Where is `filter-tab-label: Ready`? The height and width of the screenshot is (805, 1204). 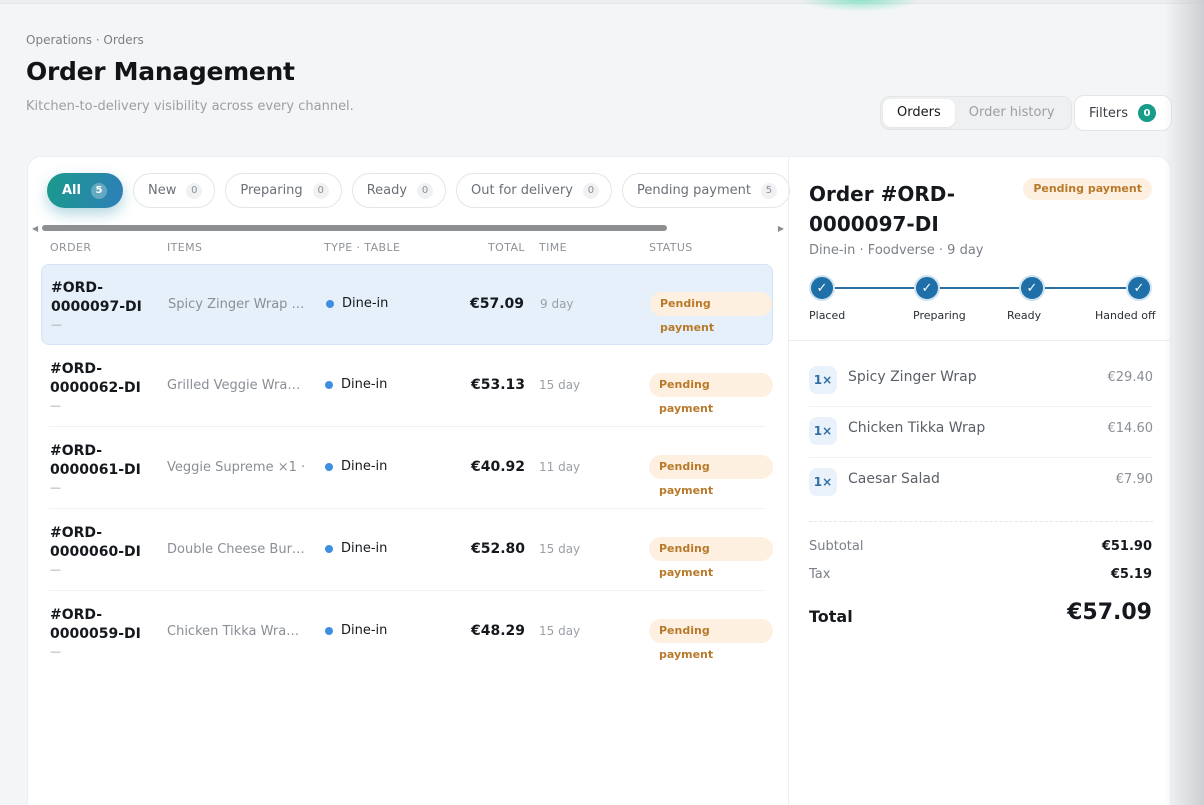
filter-tab-label: Ready is located at coordinates (387, 190).